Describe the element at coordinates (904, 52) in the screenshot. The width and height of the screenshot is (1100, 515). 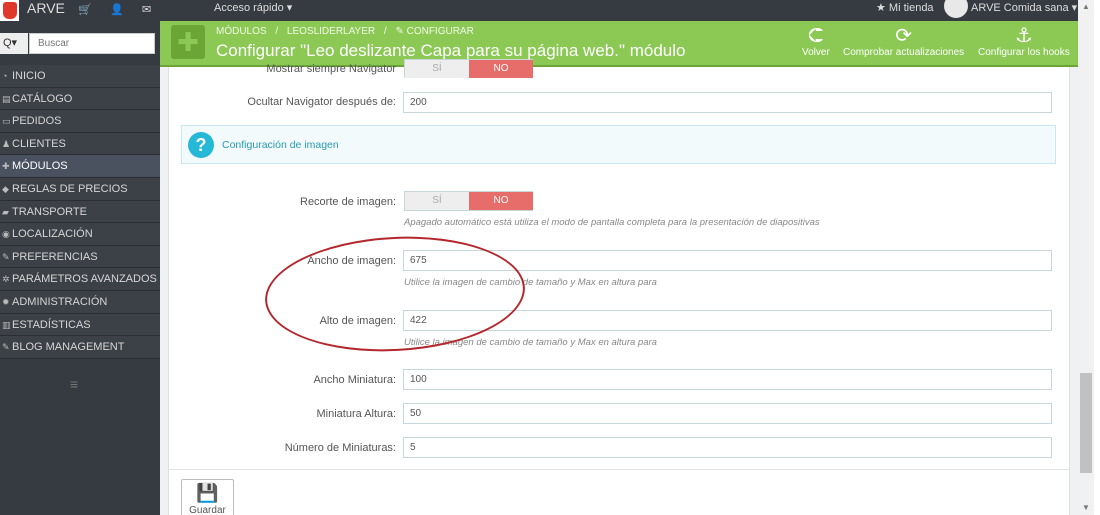
I see `check-updates-label: Comprobar actualizaciones` at that location.